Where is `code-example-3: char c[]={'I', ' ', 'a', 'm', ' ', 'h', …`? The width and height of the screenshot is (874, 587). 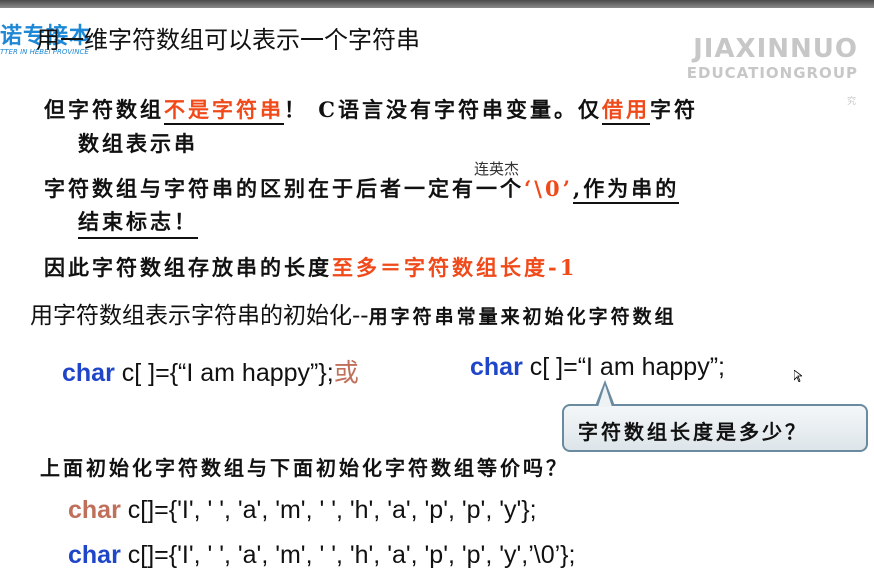 code-example-3: char c[]={'I', ' ', 'a', 'm', ' ', 'h', … is located at coordinates (302, 510).